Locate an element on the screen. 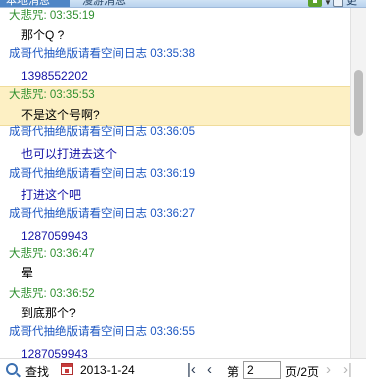  scrollbar-thumb is located at coordinates (358, 103).